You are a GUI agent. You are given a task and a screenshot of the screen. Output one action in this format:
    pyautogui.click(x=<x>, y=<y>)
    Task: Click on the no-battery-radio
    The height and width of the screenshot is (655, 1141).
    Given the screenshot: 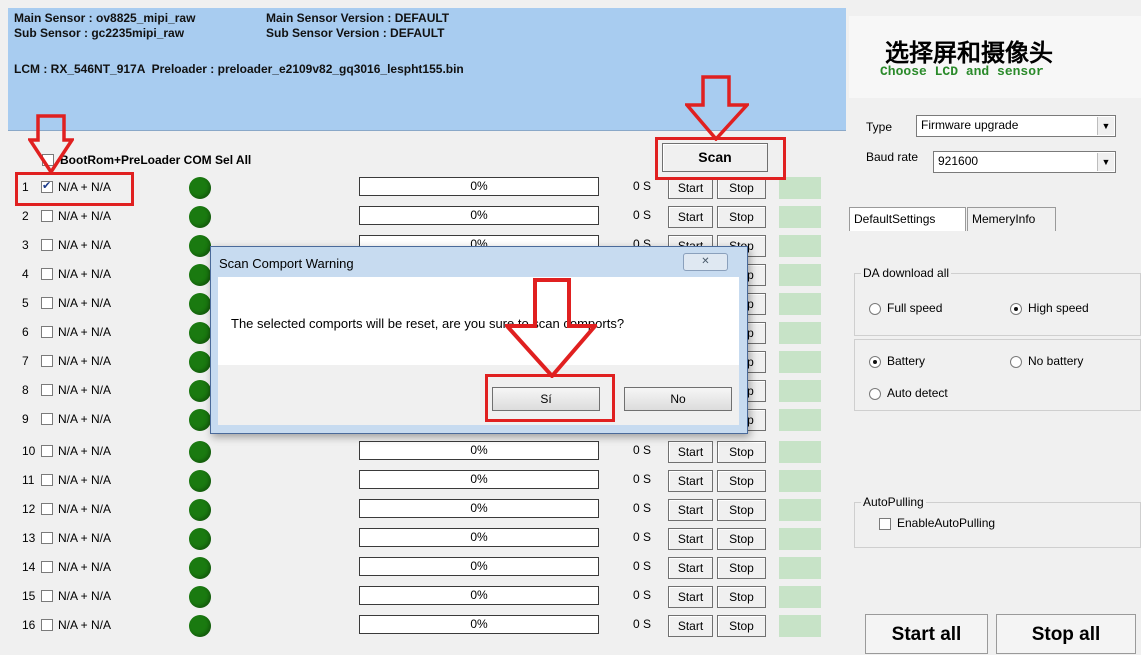 What is the action you would take?
    pyautogui.click(x=1016, y=362)
    